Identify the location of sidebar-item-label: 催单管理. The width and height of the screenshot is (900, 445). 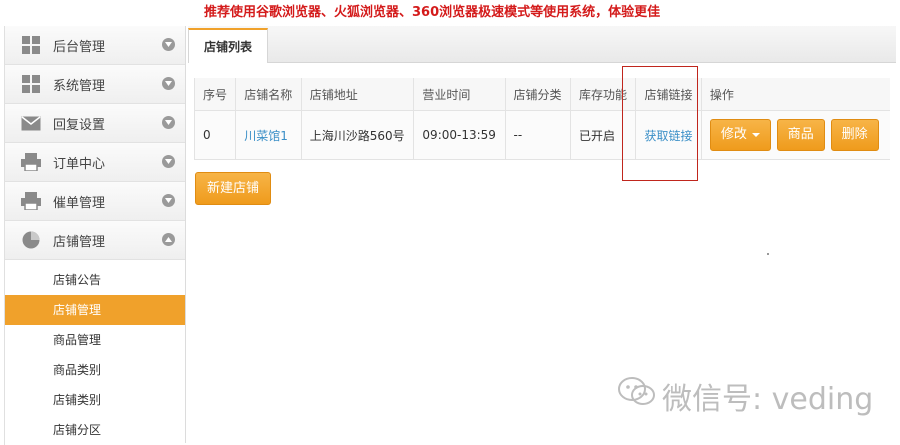
(79, 203).